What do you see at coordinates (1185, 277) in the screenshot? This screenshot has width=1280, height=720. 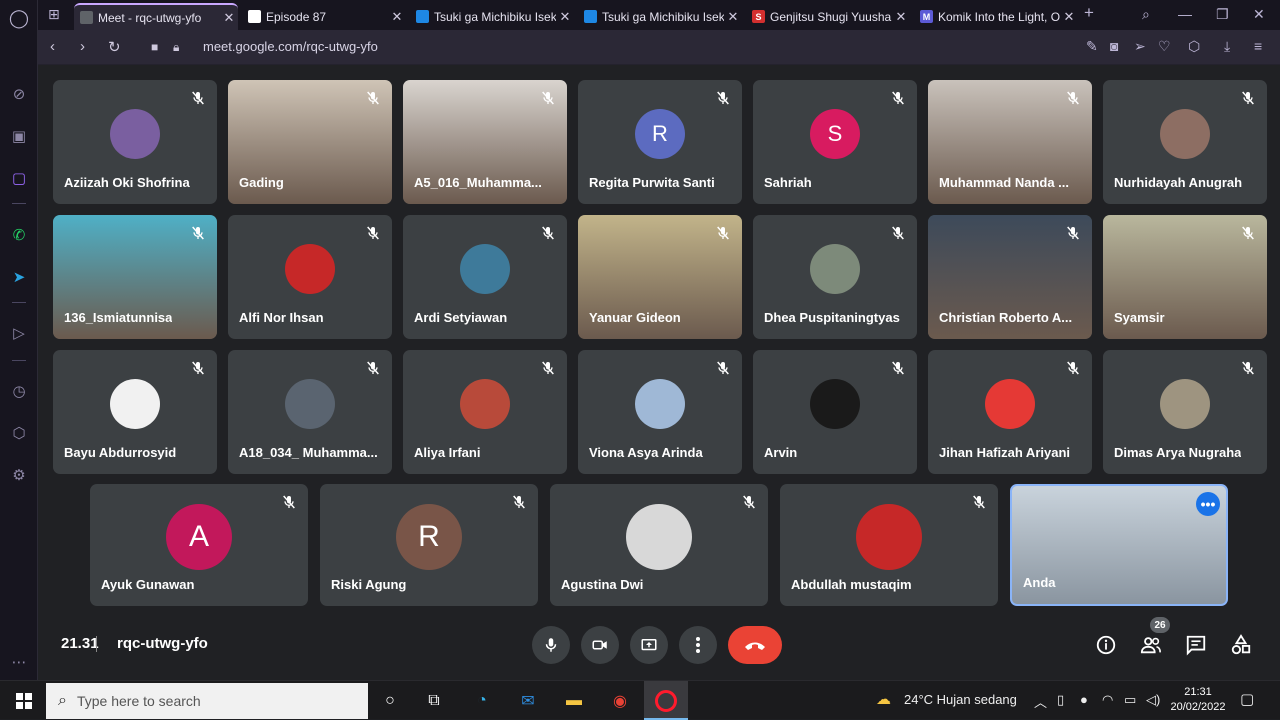 I see `participant-tile: Syamsir` at bounding box center [1185, 277].